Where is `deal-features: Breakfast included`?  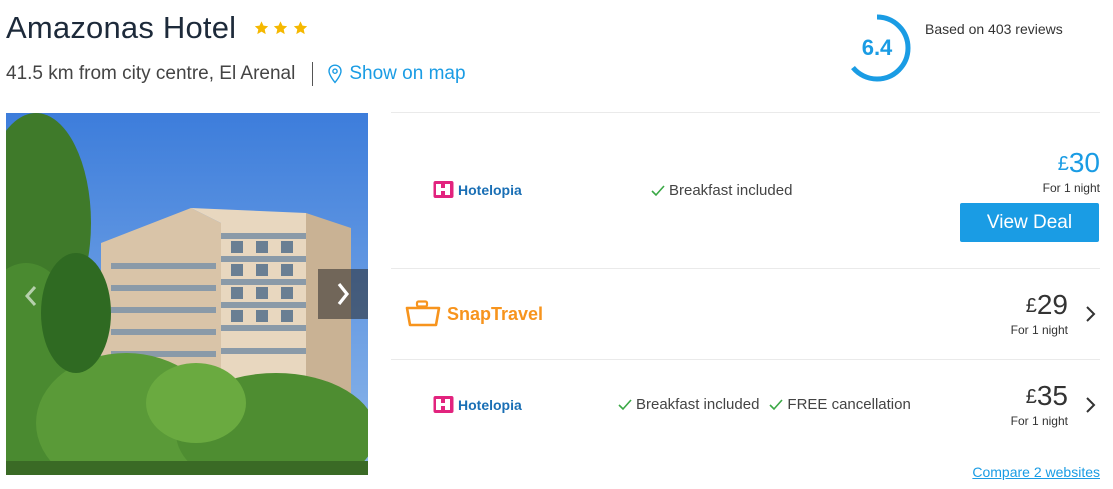
deal-features: Breakfast included is located at coordinates (726, 190).